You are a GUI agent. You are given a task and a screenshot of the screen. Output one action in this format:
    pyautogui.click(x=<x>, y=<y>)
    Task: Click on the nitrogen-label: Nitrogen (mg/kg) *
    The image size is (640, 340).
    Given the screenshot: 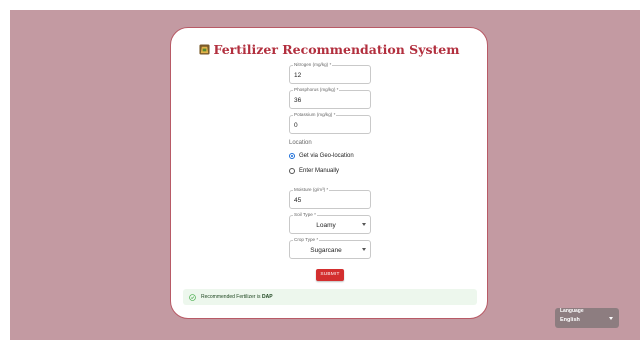 What is the action you would take?
    pyautogui.click(x=313, y=65)
    